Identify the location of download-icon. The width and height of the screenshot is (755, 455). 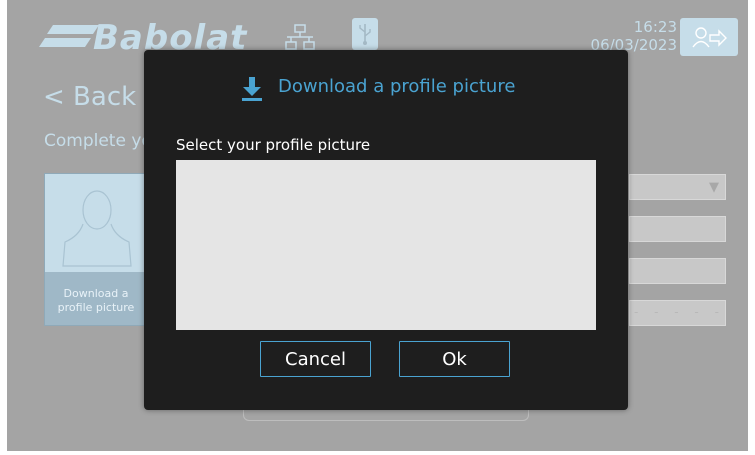
(252, 89).